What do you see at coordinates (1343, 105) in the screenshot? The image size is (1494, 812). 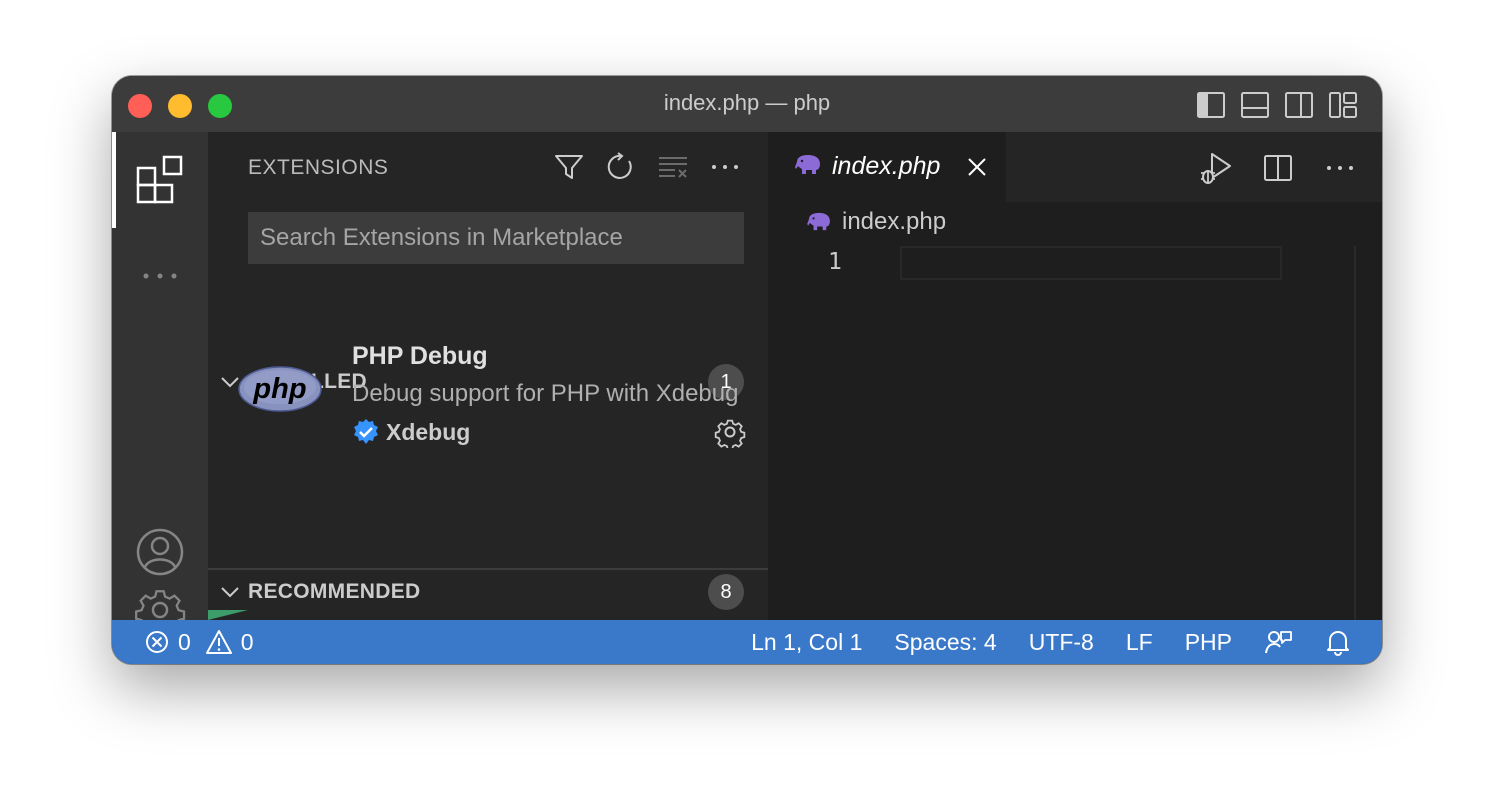 I see `customize-layout-icon` at bounding box center [1343, 105].